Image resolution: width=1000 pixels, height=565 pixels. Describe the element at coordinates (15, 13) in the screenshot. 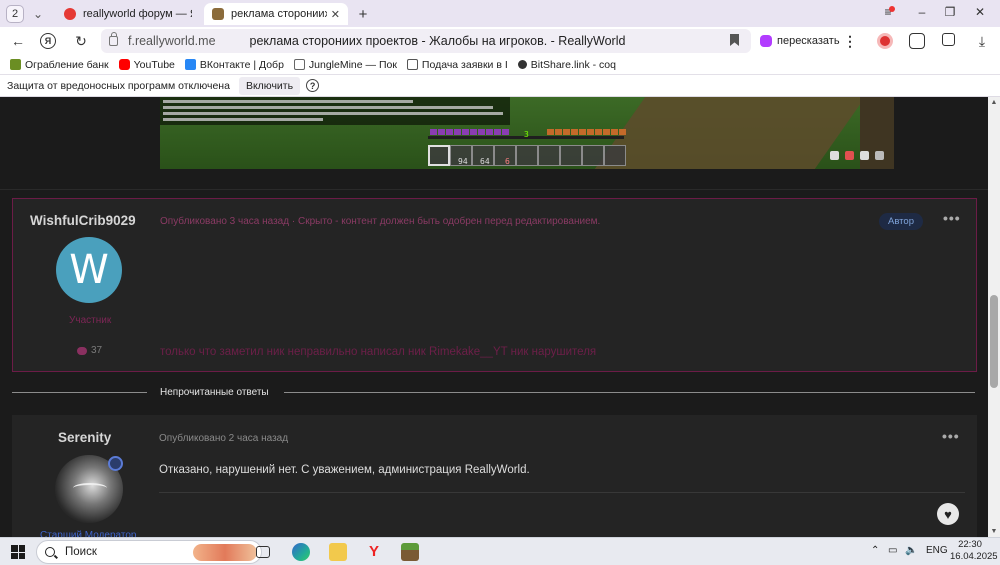

I see `tab-count-button: 2` at that location.